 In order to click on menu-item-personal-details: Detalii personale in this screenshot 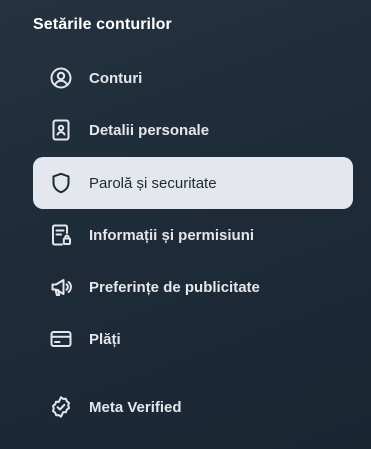, I will do `click(193, 130)`.